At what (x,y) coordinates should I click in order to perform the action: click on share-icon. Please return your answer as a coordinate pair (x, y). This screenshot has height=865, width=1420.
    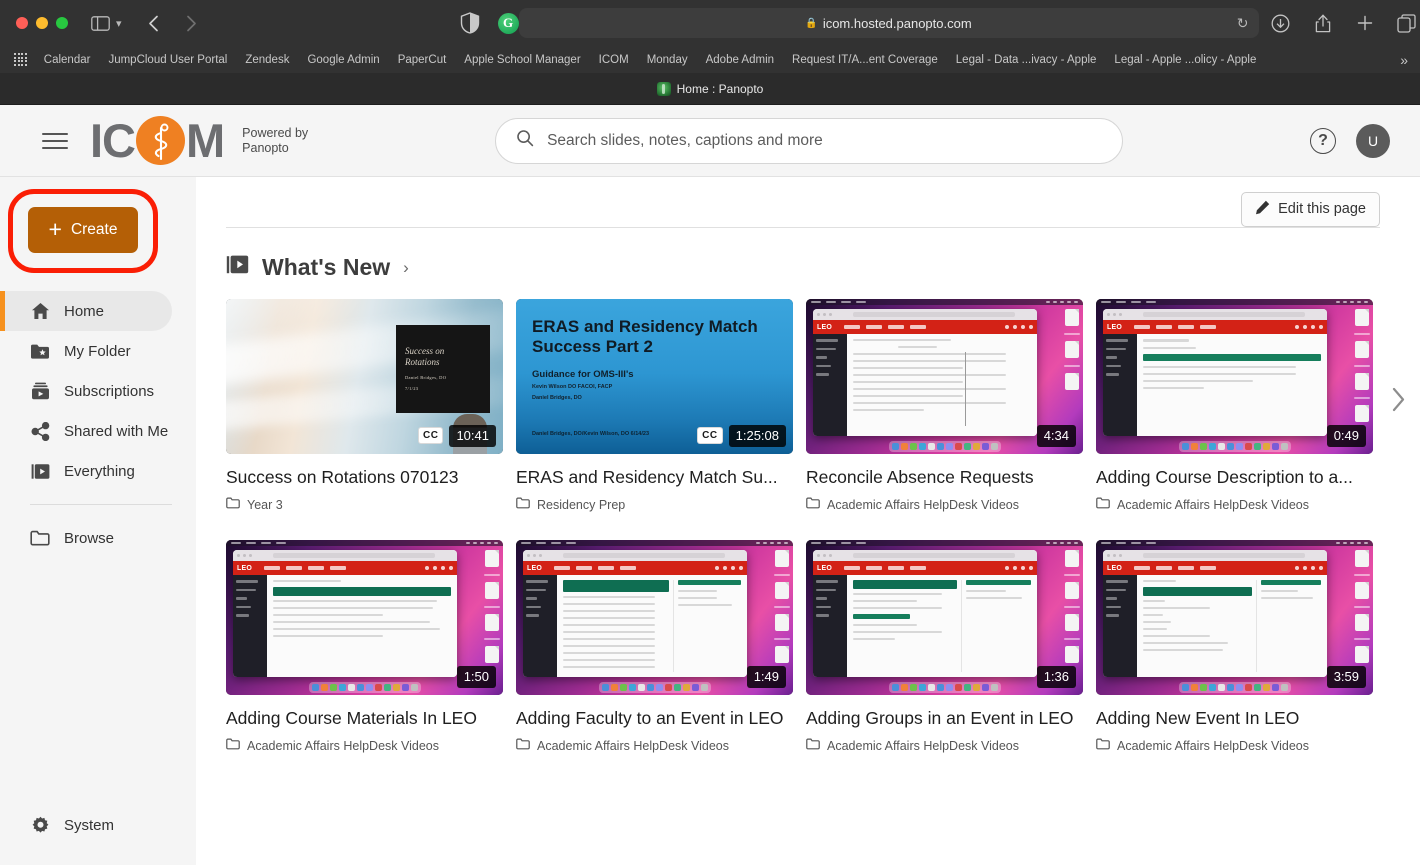
    Looking at the image, I should click on (1323, 23).